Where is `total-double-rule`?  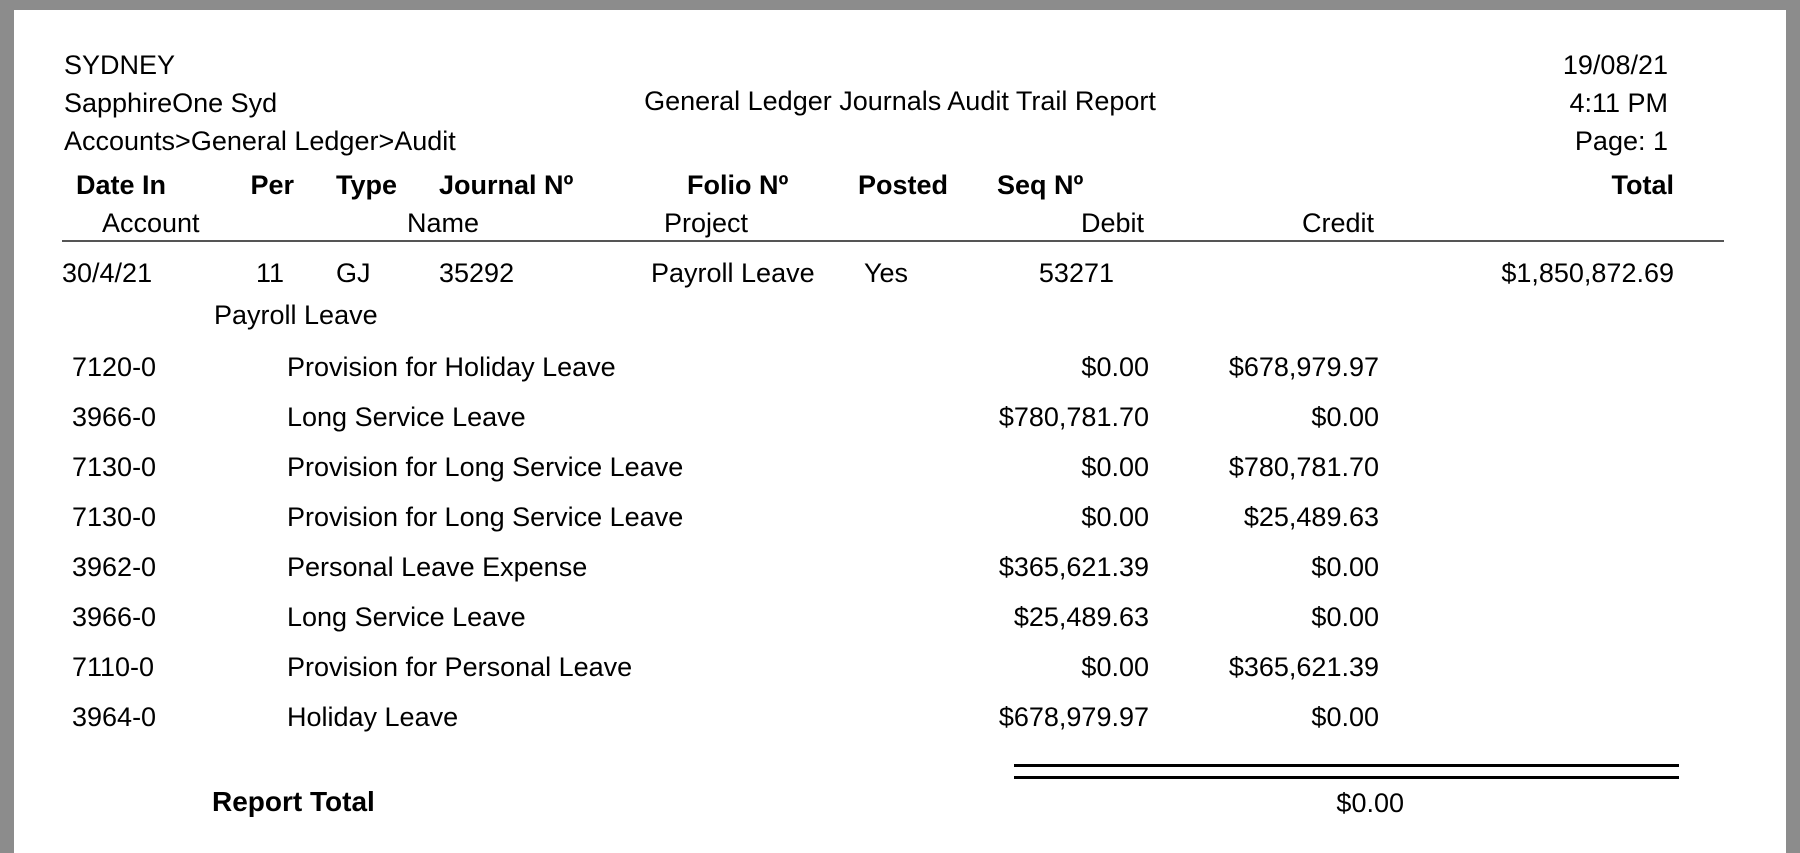 total-double-rule is located at coordinates (1346, 771).